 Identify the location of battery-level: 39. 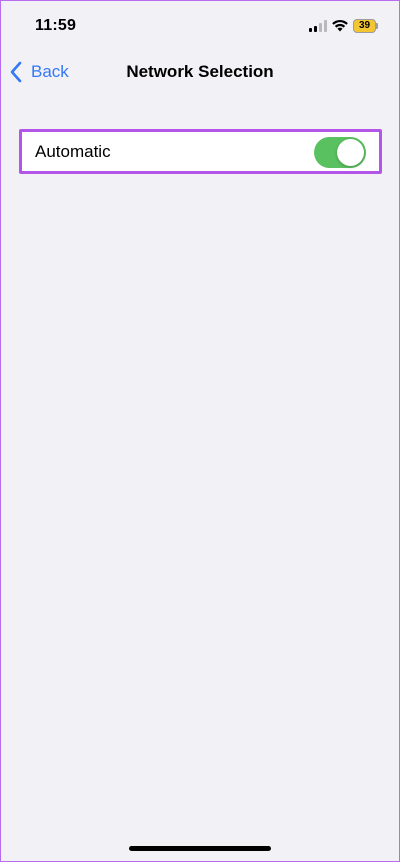
(364, 25).